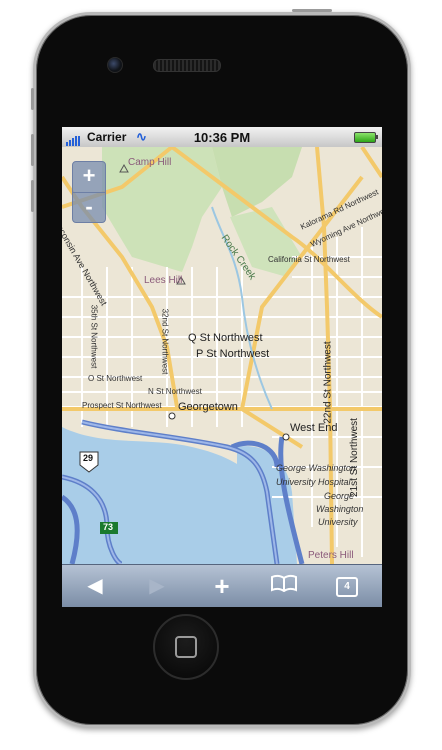  What do you see at coordinates (122, 405) in the screenshot?
I see `map-label-prospect-st: Prospect St Northwest` at bounding box center [122, 405].